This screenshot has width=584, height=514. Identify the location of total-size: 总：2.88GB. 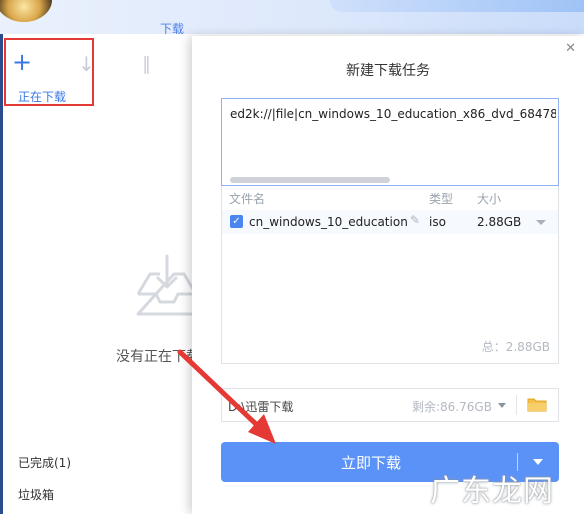
(515, 347).